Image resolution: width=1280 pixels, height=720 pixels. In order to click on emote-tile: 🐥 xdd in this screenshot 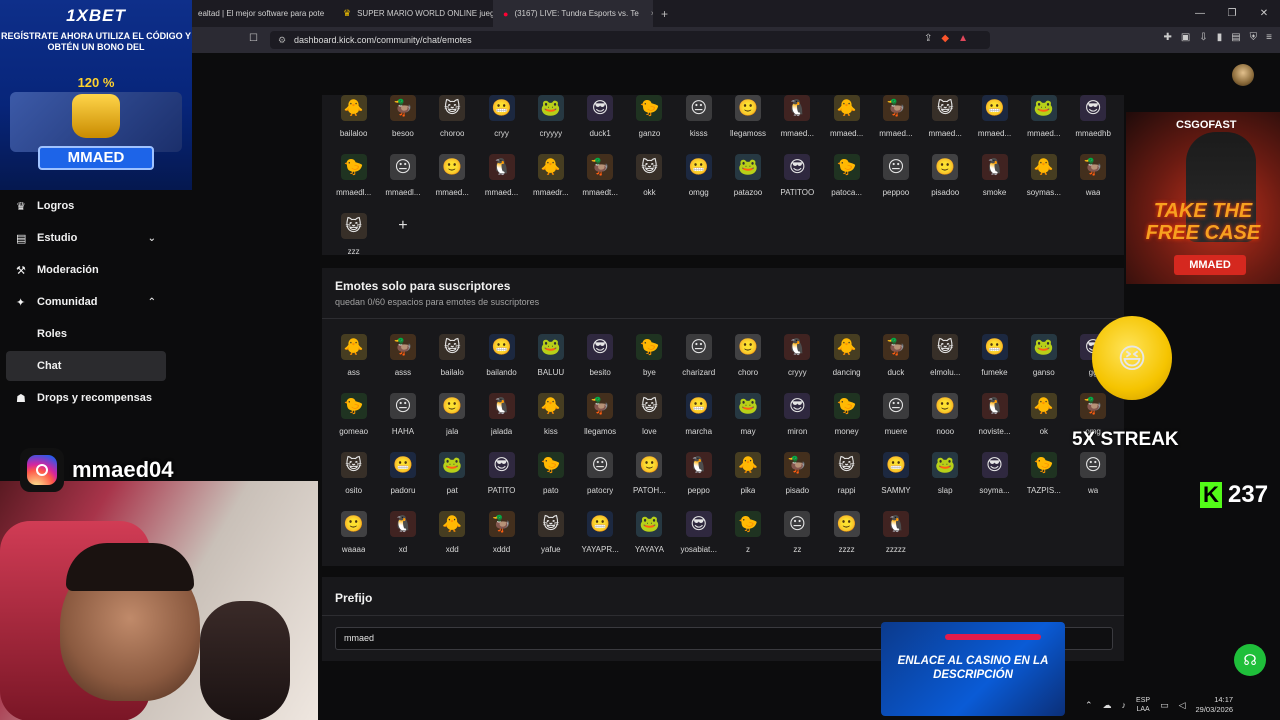, I will do `click(452, 536)`.